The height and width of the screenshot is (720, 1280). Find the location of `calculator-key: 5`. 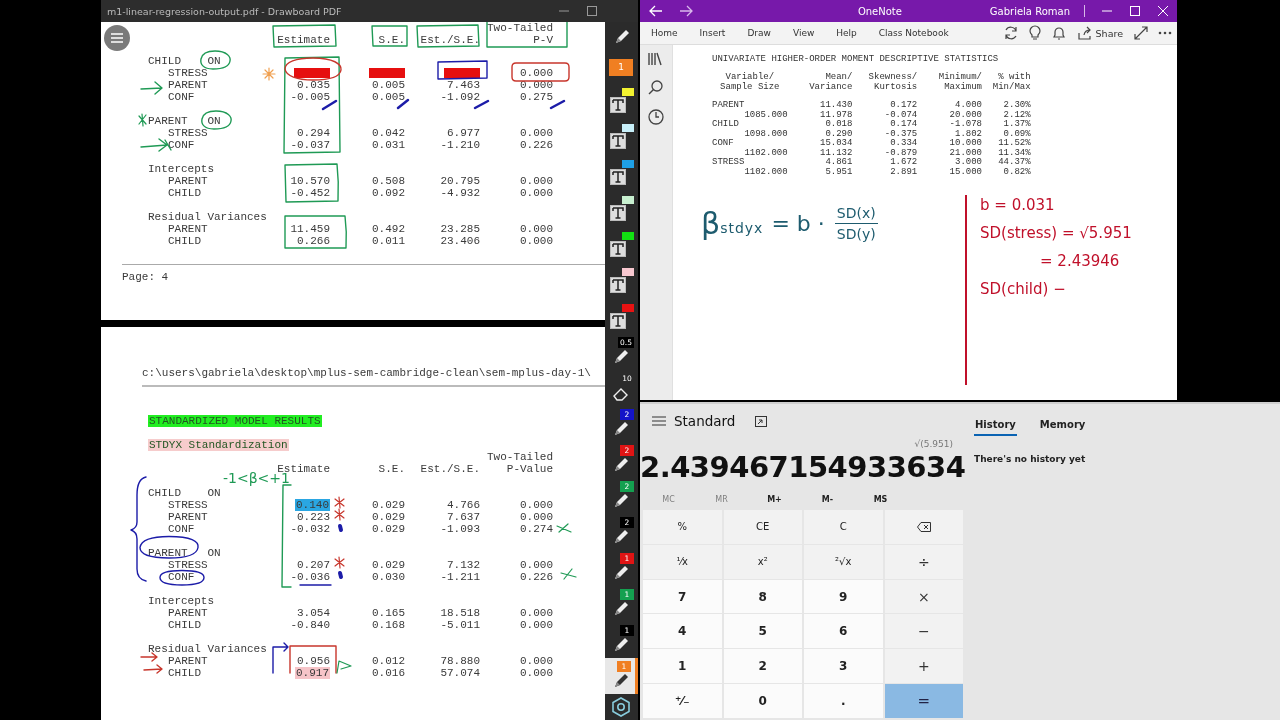

calculator-key: 5 is located at coordinates (762, 631).